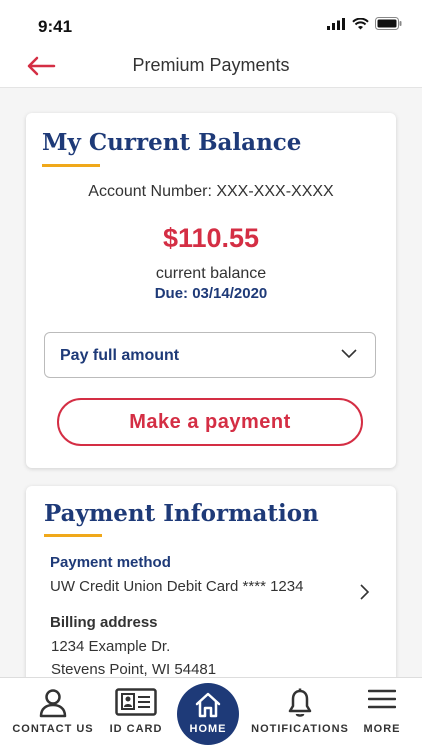 Image resolution: width=422 pixels, height=750 pixels. What do you see at coordinates (360, 23) in the screenshot?
I see `wifi-icon` at bounding box center [360, 23].